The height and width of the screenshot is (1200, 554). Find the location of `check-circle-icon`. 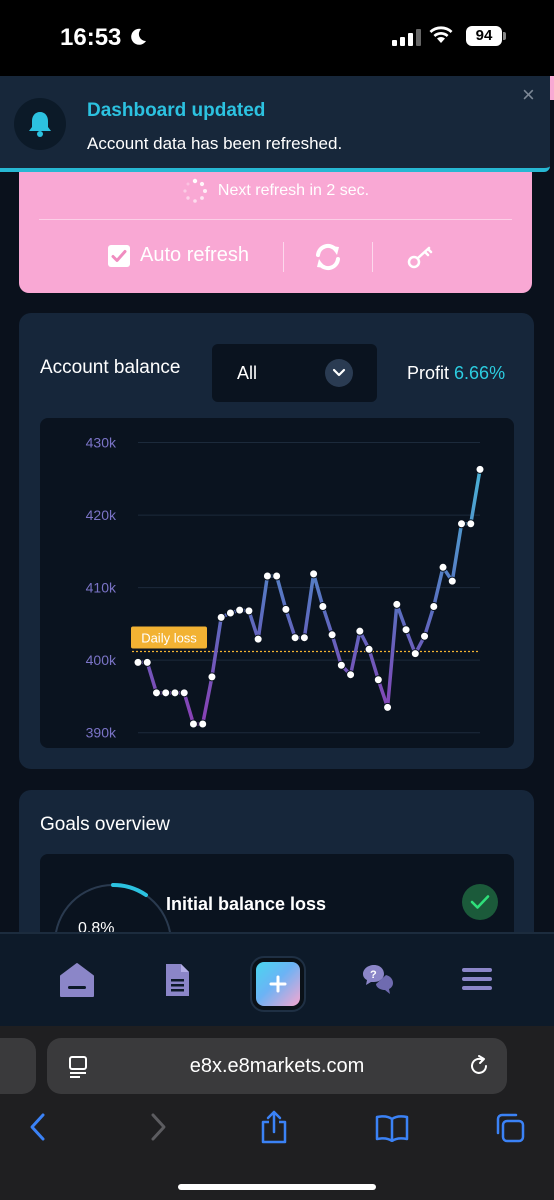

check-circle-icon is located at coordinates (480, 902).